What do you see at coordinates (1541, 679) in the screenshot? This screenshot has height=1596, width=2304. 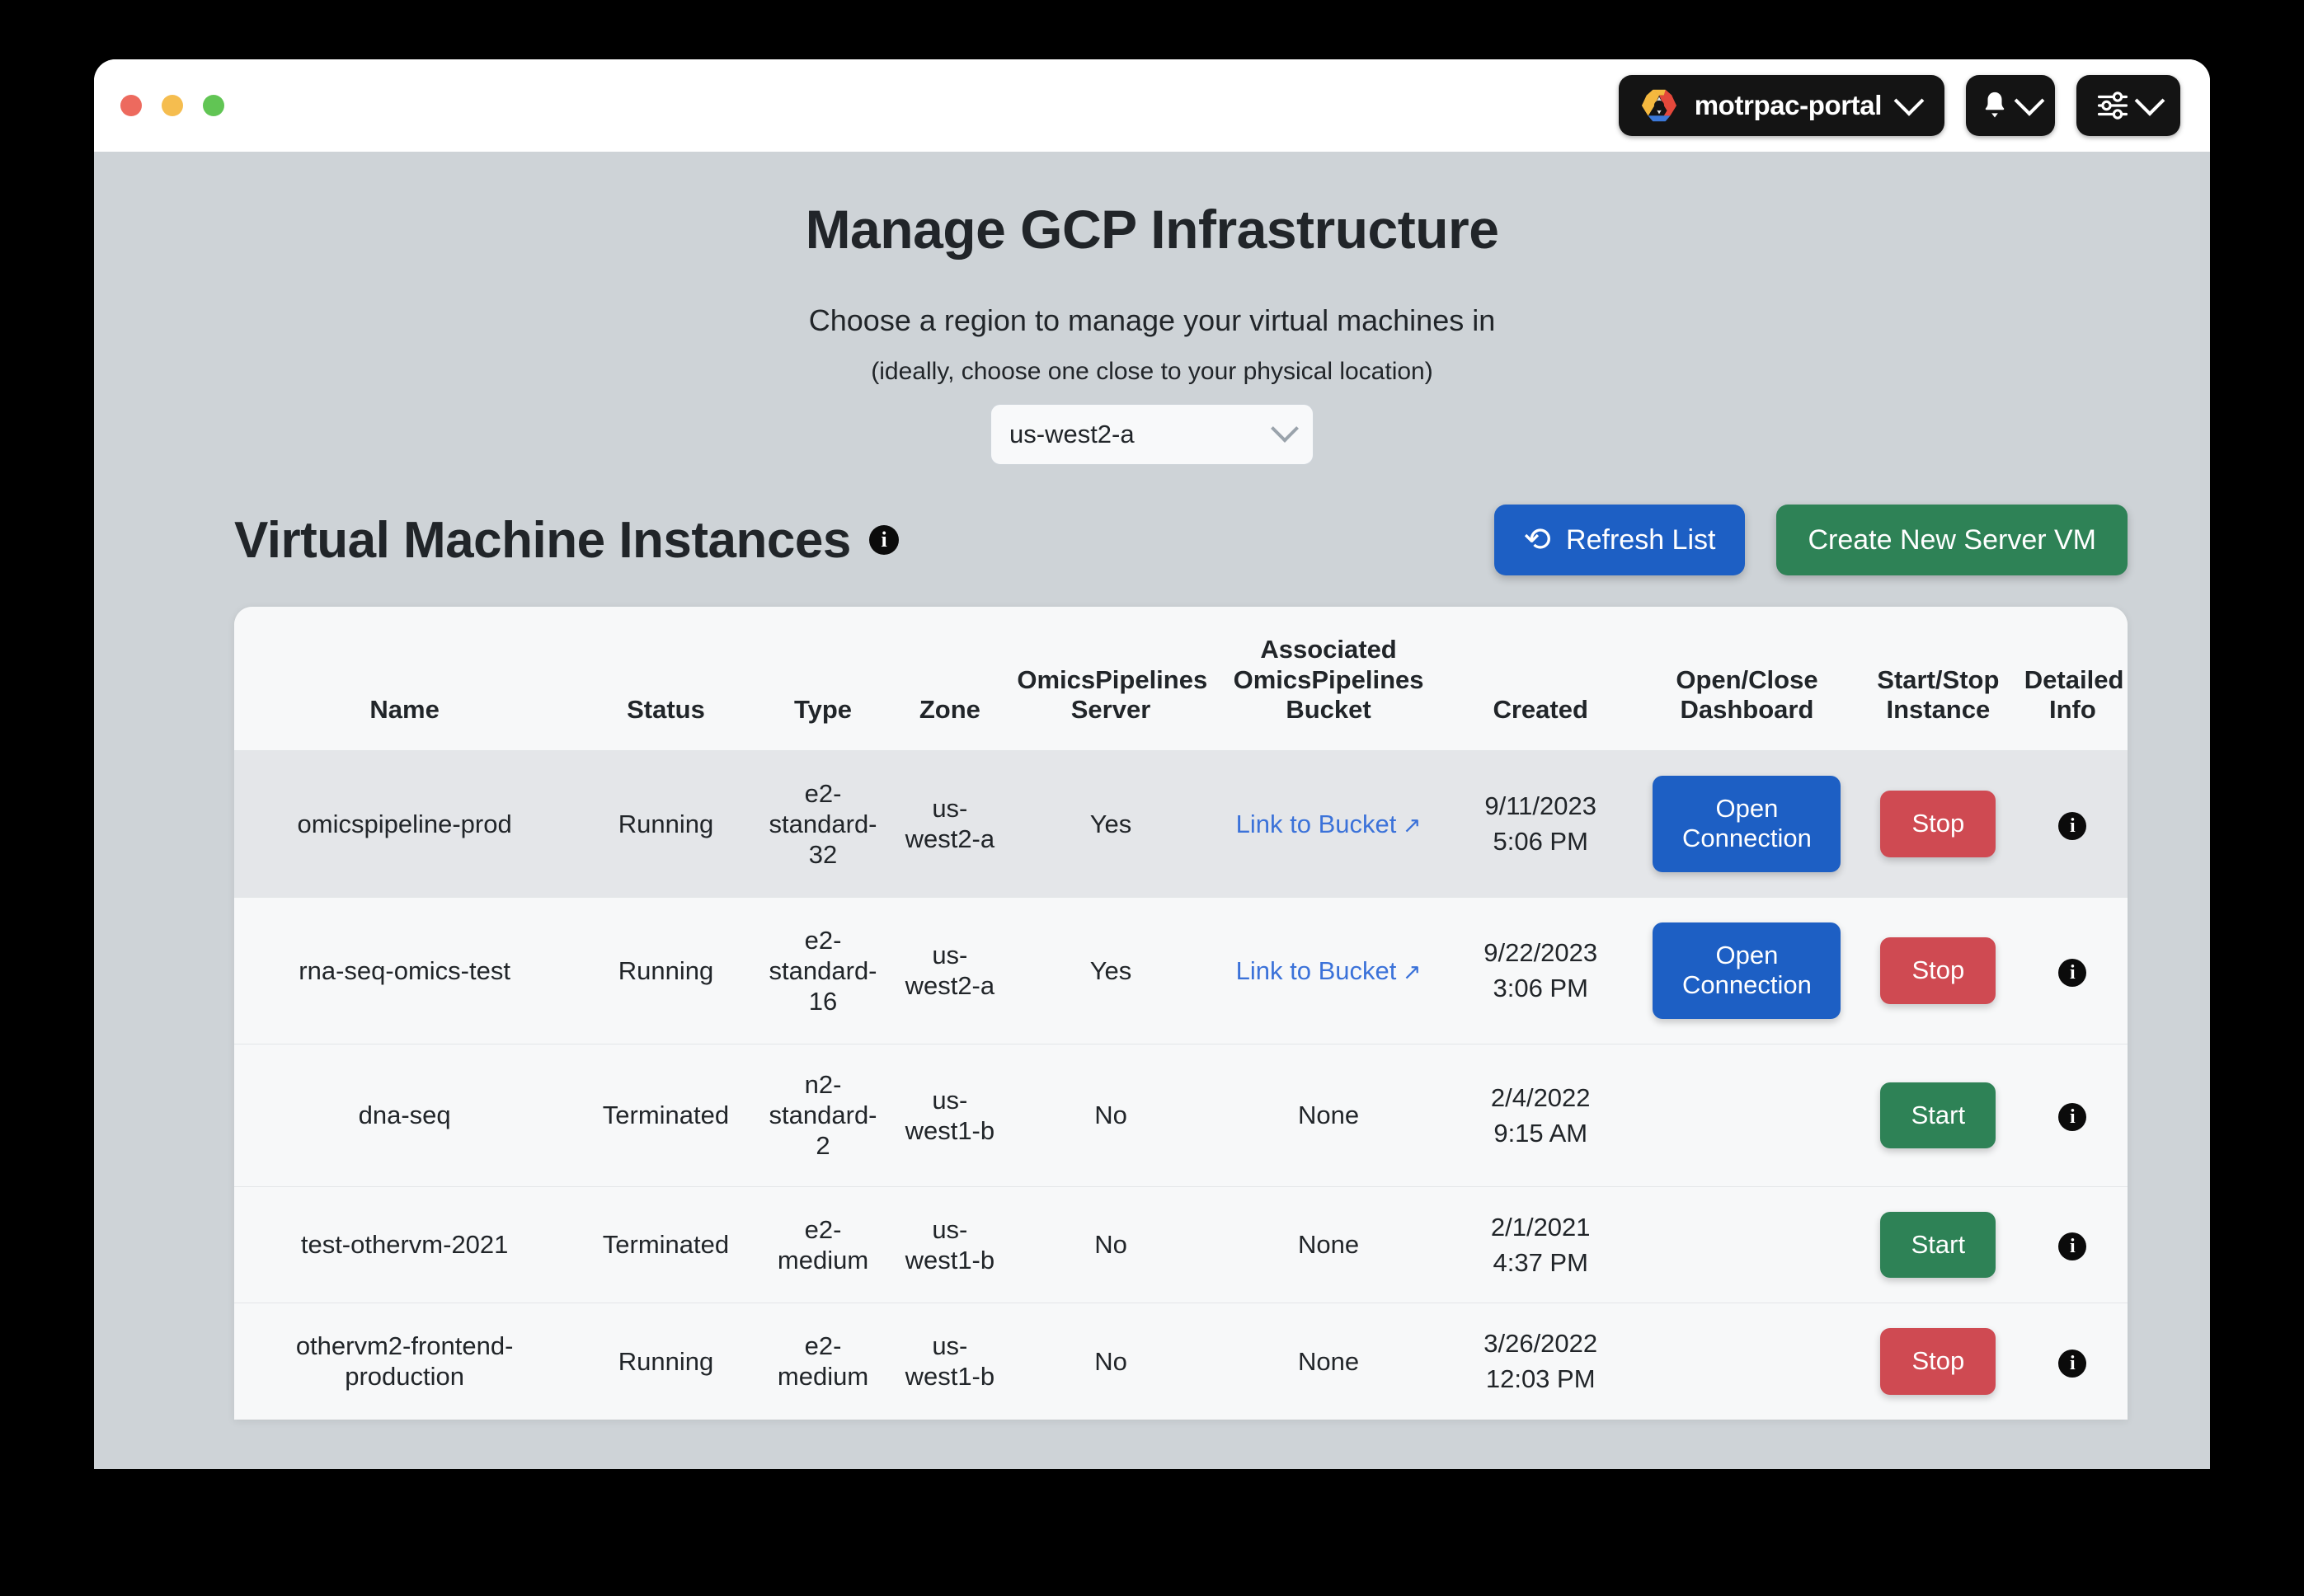 I see `column-header-created: Created` at bounding box center [1541, 679].